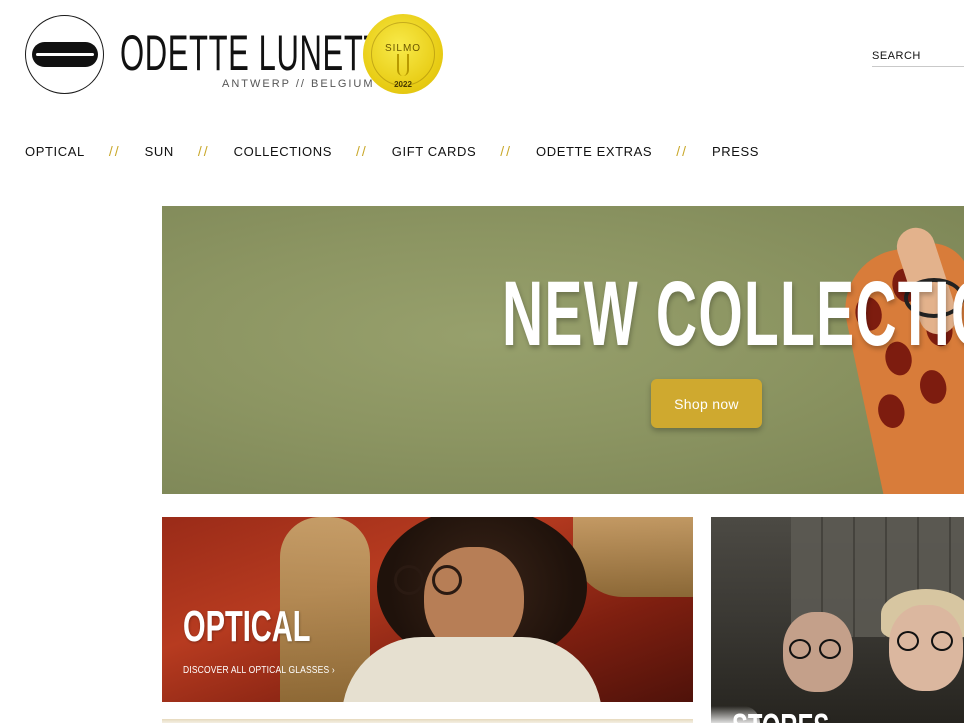 The width and height of the screenshot is (964, 723). I want to click on badge-year: 2022, so click(403, 84).